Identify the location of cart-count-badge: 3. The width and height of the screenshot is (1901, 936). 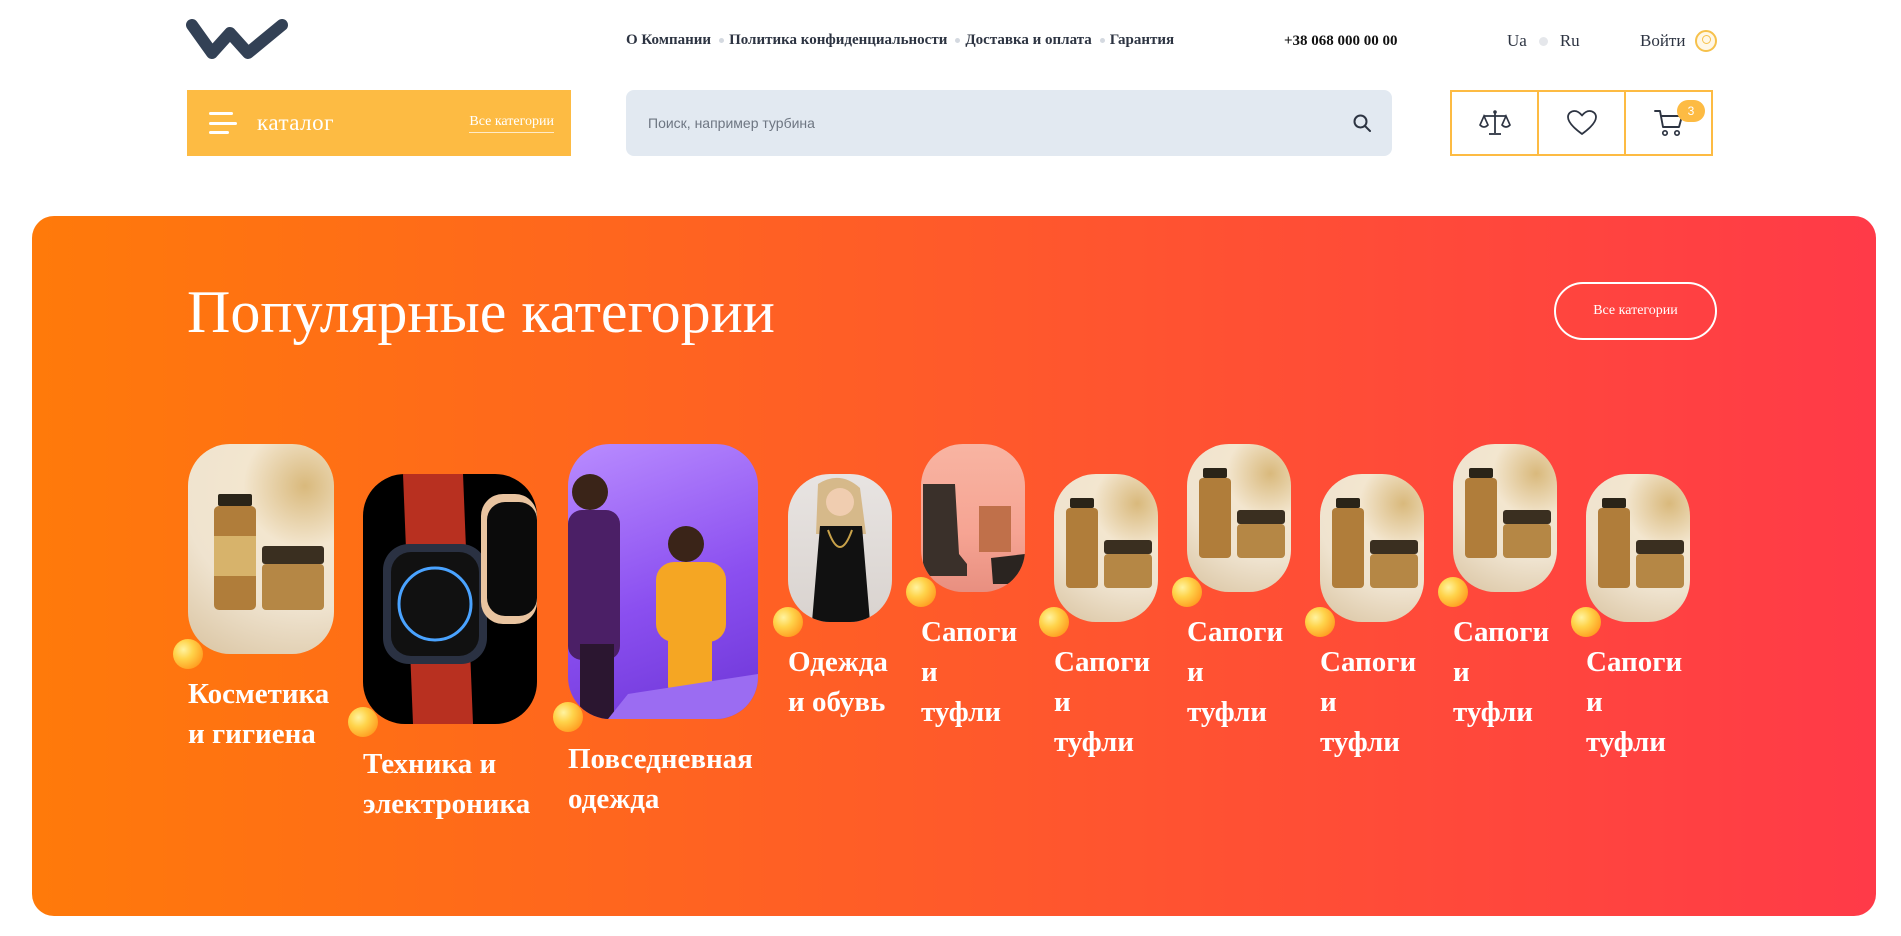
(1691, 111).